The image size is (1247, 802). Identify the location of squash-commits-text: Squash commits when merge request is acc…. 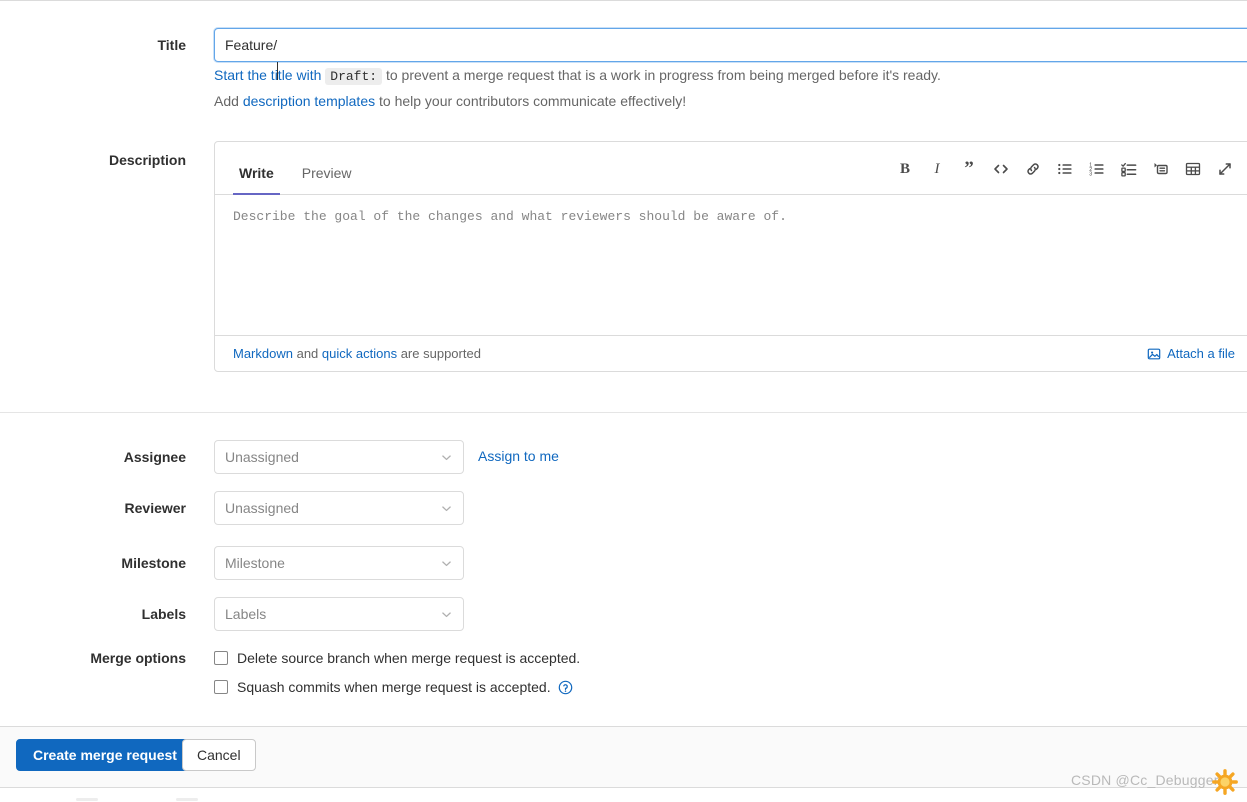
(394, 687).